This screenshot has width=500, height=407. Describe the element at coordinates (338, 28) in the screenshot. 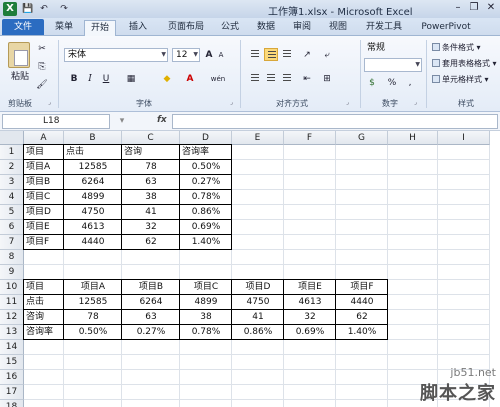

I see `tab-view: 视图` at that location.